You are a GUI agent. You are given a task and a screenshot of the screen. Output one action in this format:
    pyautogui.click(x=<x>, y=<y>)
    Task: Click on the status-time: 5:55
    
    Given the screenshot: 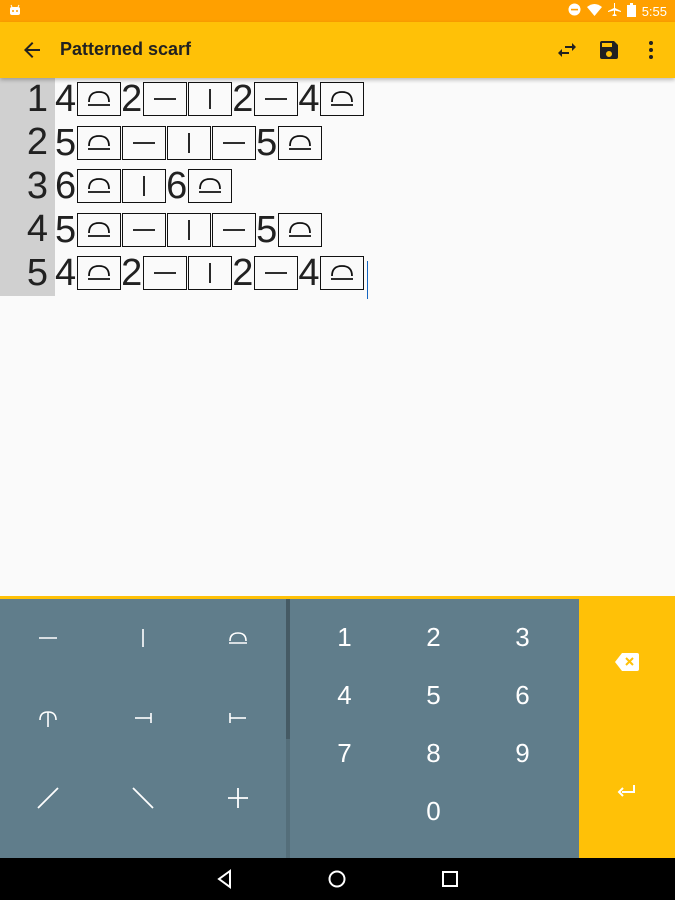 What is the action you would take?
    pyautogui.click(x=654, y=11)
    